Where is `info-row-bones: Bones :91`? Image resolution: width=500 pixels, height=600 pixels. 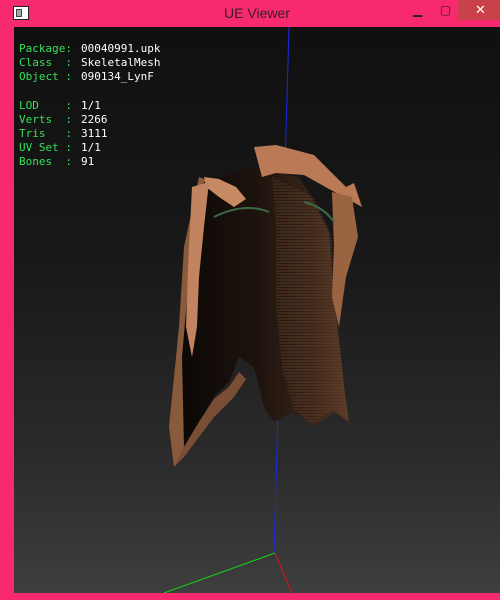
info-row-bones: Bones :91 is located at coordinates (57, 162).